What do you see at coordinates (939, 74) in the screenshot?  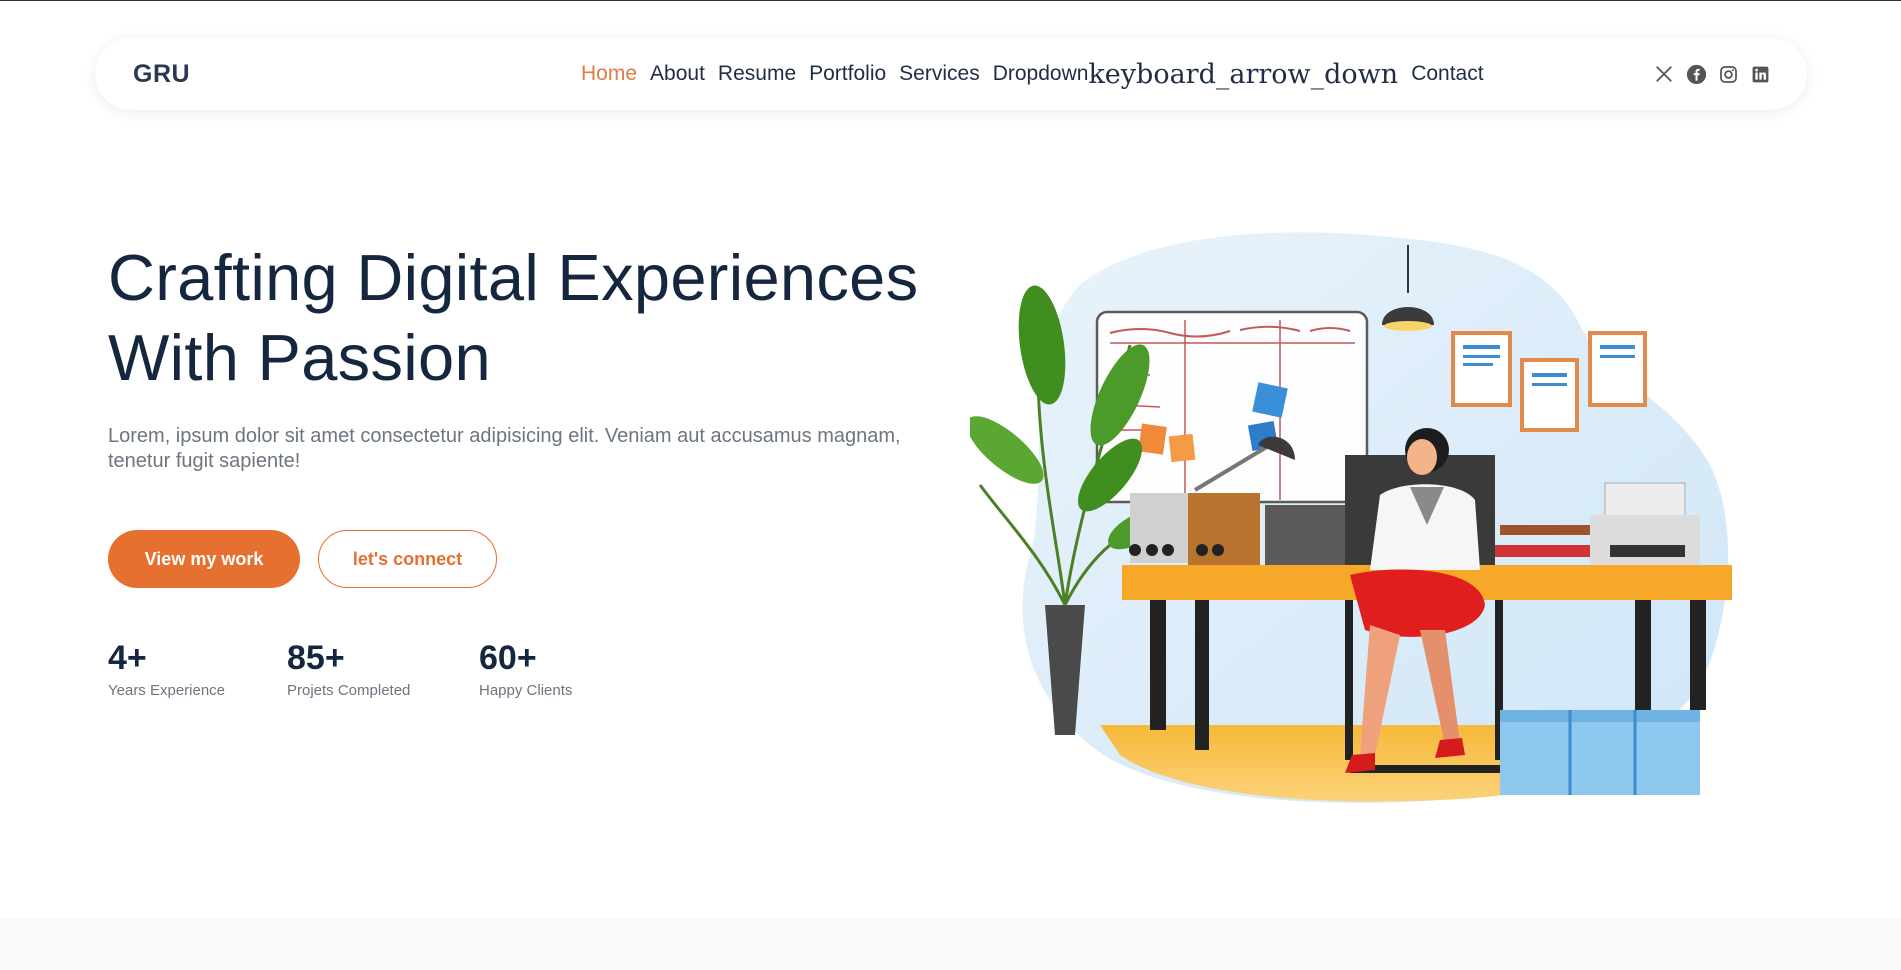 I see `nav-services: Services` at bounding box center [939, 74].